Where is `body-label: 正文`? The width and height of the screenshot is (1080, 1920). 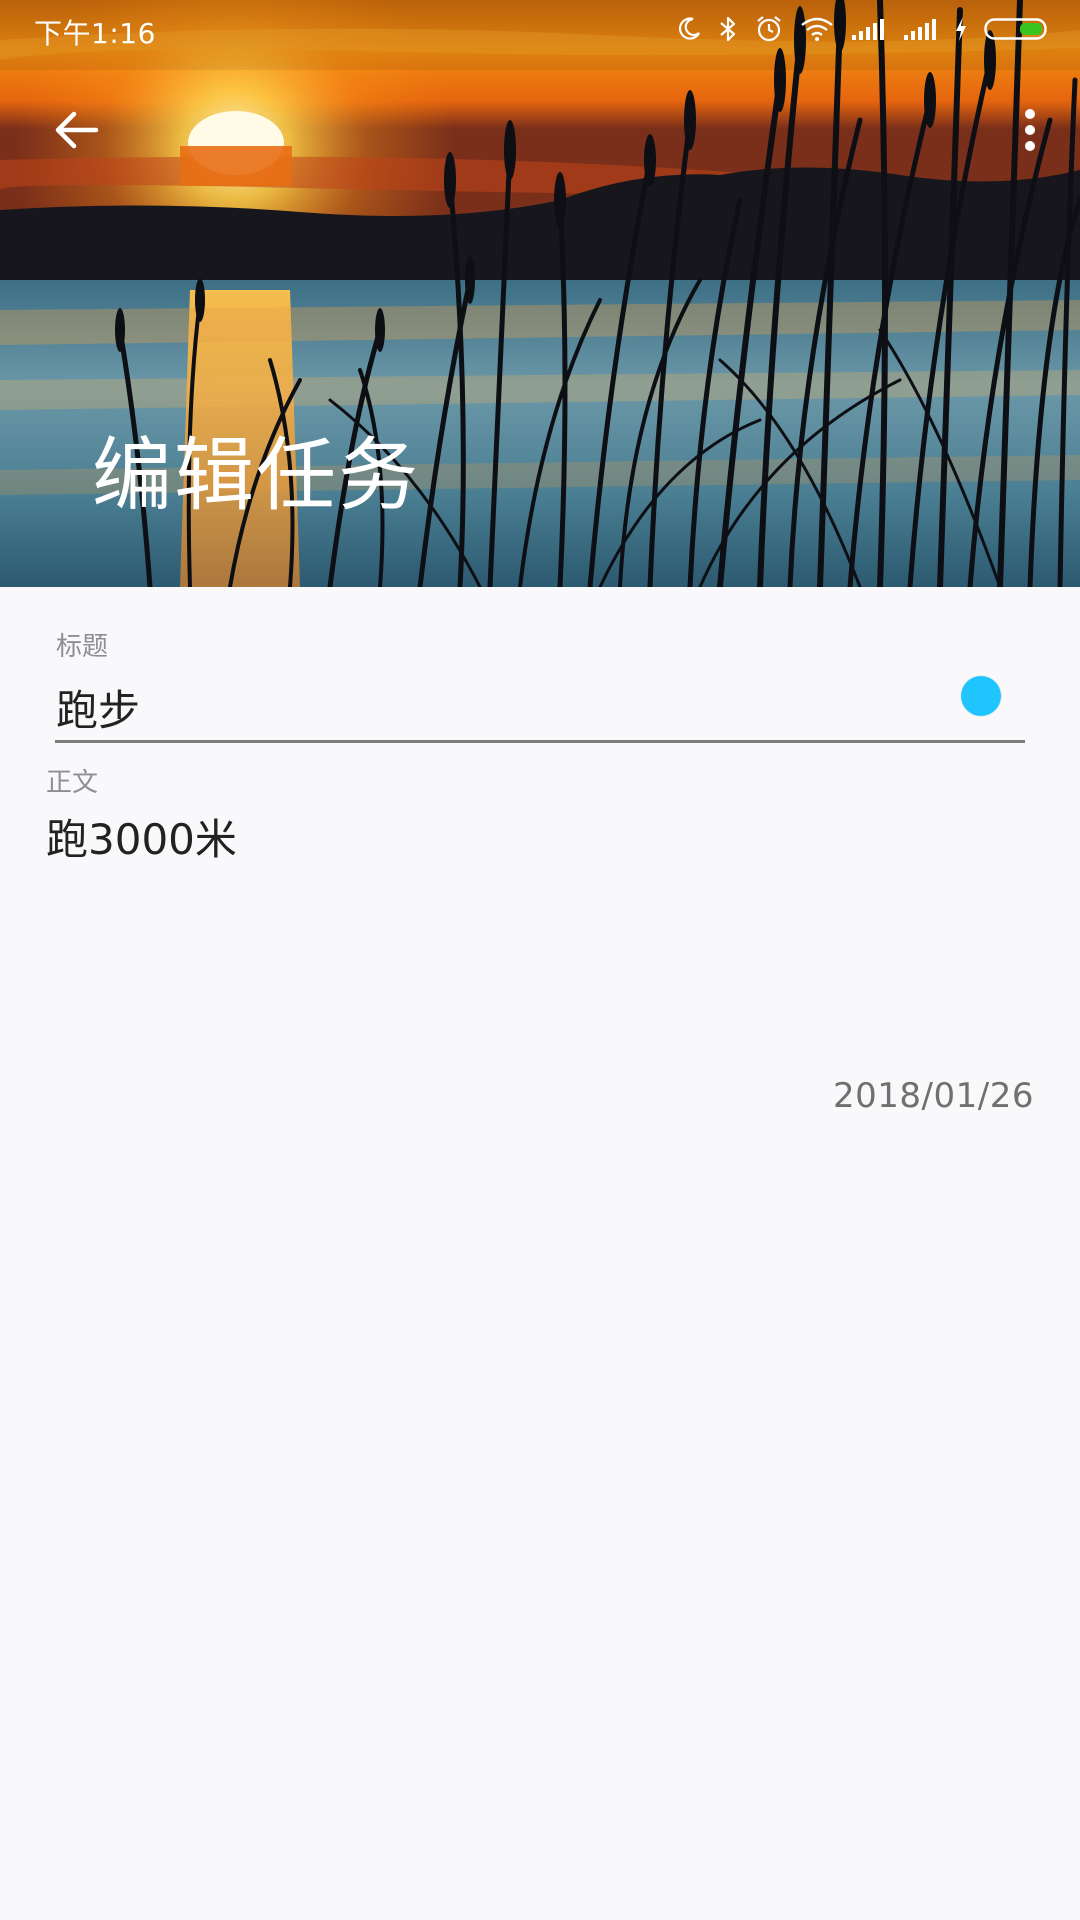
body-label: 正文 is located at coordinates (72, 783).